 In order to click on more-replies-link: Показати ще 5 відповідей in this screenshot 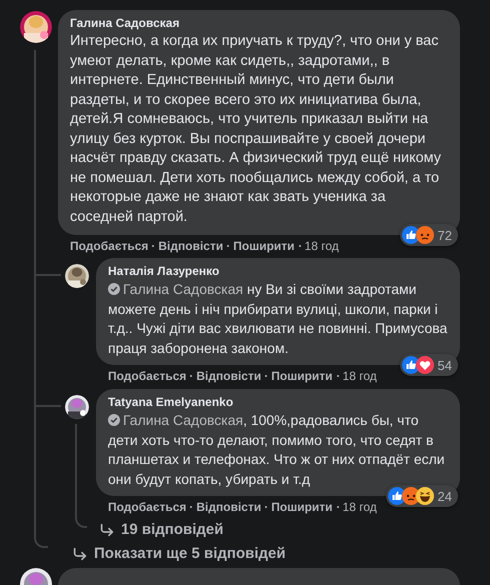, I will do `click(190, 554)`.